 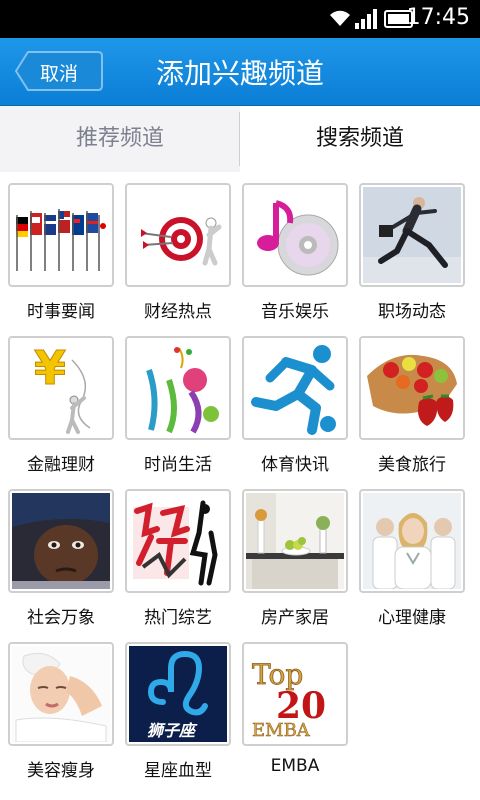 I want to click on channel-label: EMBA, so click(x=295, y=766).